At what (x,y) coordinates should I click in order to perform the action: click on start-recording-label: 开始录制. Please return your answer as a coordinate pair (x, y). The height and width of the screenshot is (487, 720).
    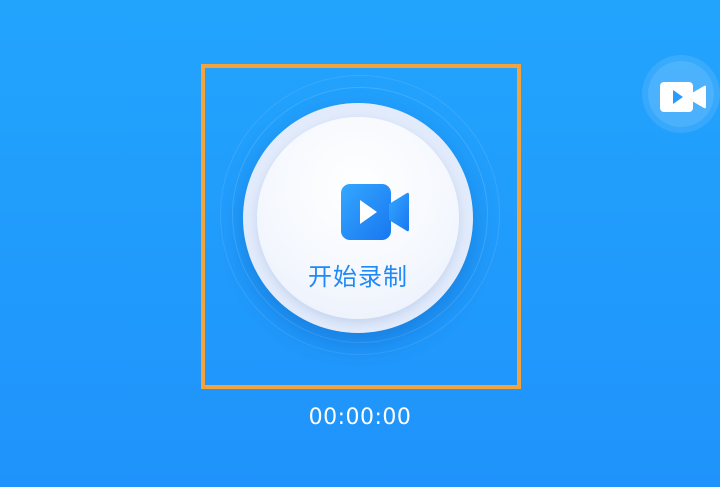
    Looking at the image, I should click on (358, 277).